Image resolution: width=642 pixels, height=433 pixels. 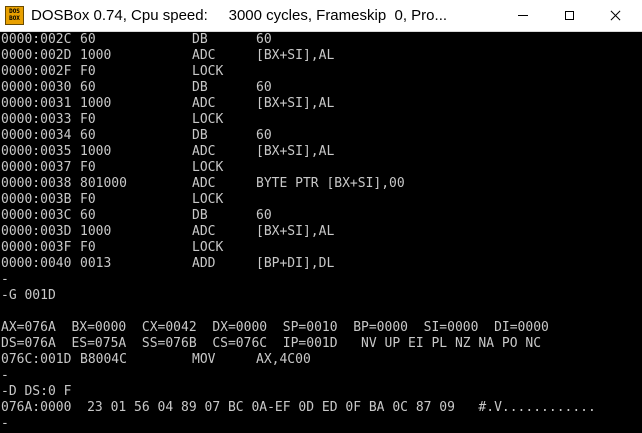 I want to click on address: 076C:001D, so click(x=36, y=359).